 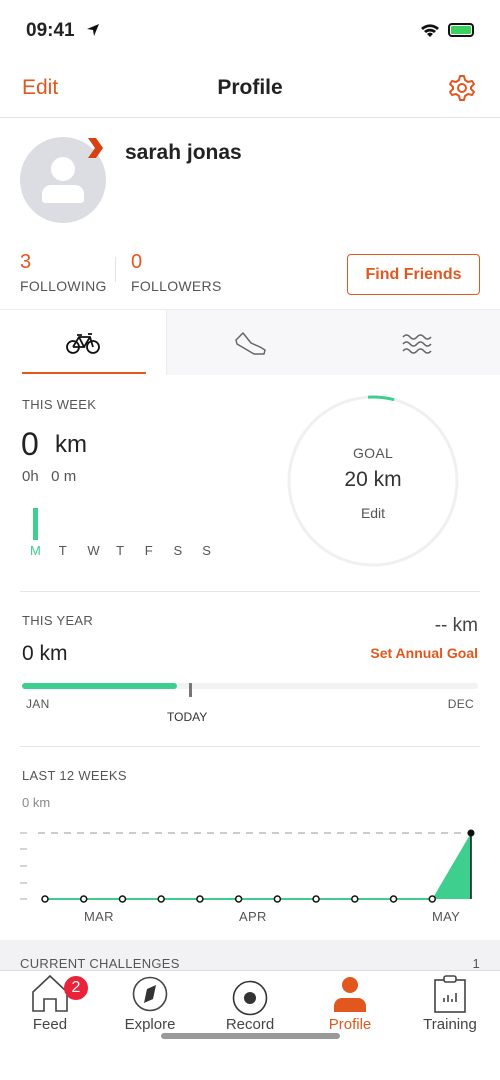 What do you see at coordinates (59, 404) in the screenshot?
I see `this-week-label: THIS WEEK` at bounding box center [59, 404].